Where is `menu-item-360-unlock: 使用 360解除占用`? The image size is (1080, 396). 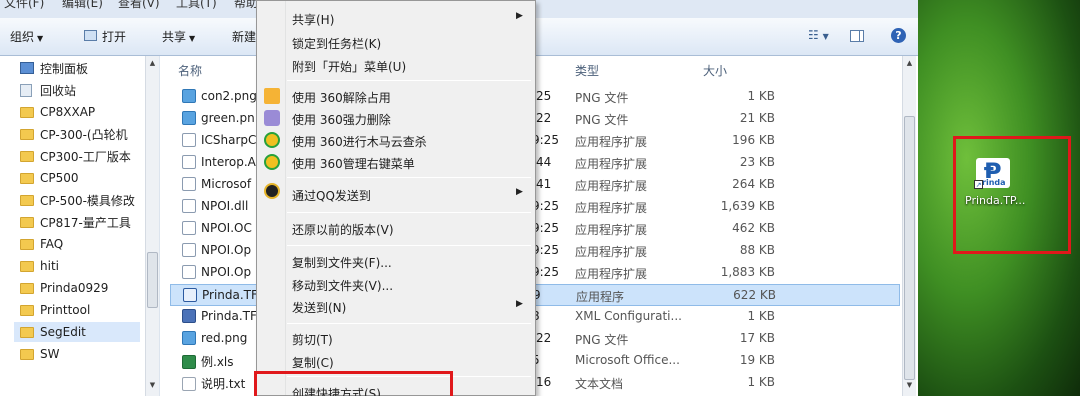 menu-item-360-unlock: 使用 360解除占用 is located at coordinates (396, 96).